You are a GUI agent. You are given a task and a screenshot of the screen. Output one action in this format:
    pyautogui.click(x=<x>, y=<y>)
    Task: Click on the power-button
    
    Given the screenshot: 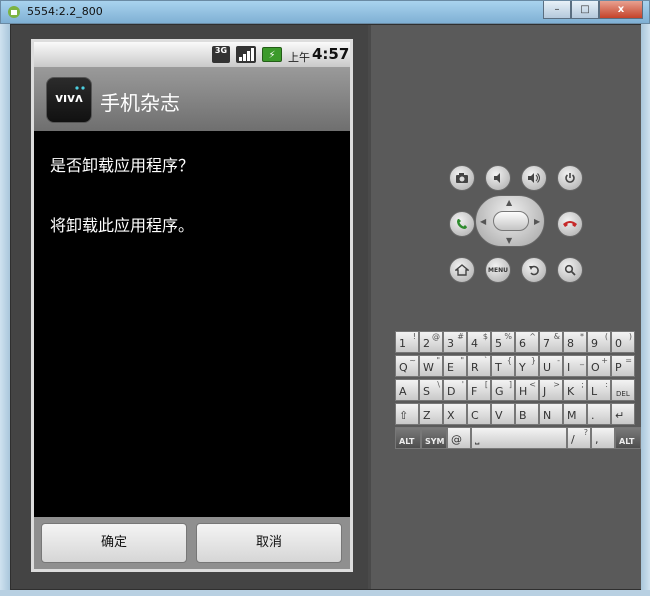 What is the action you would take?
    pyautogui.click(x=570, y=178)
    